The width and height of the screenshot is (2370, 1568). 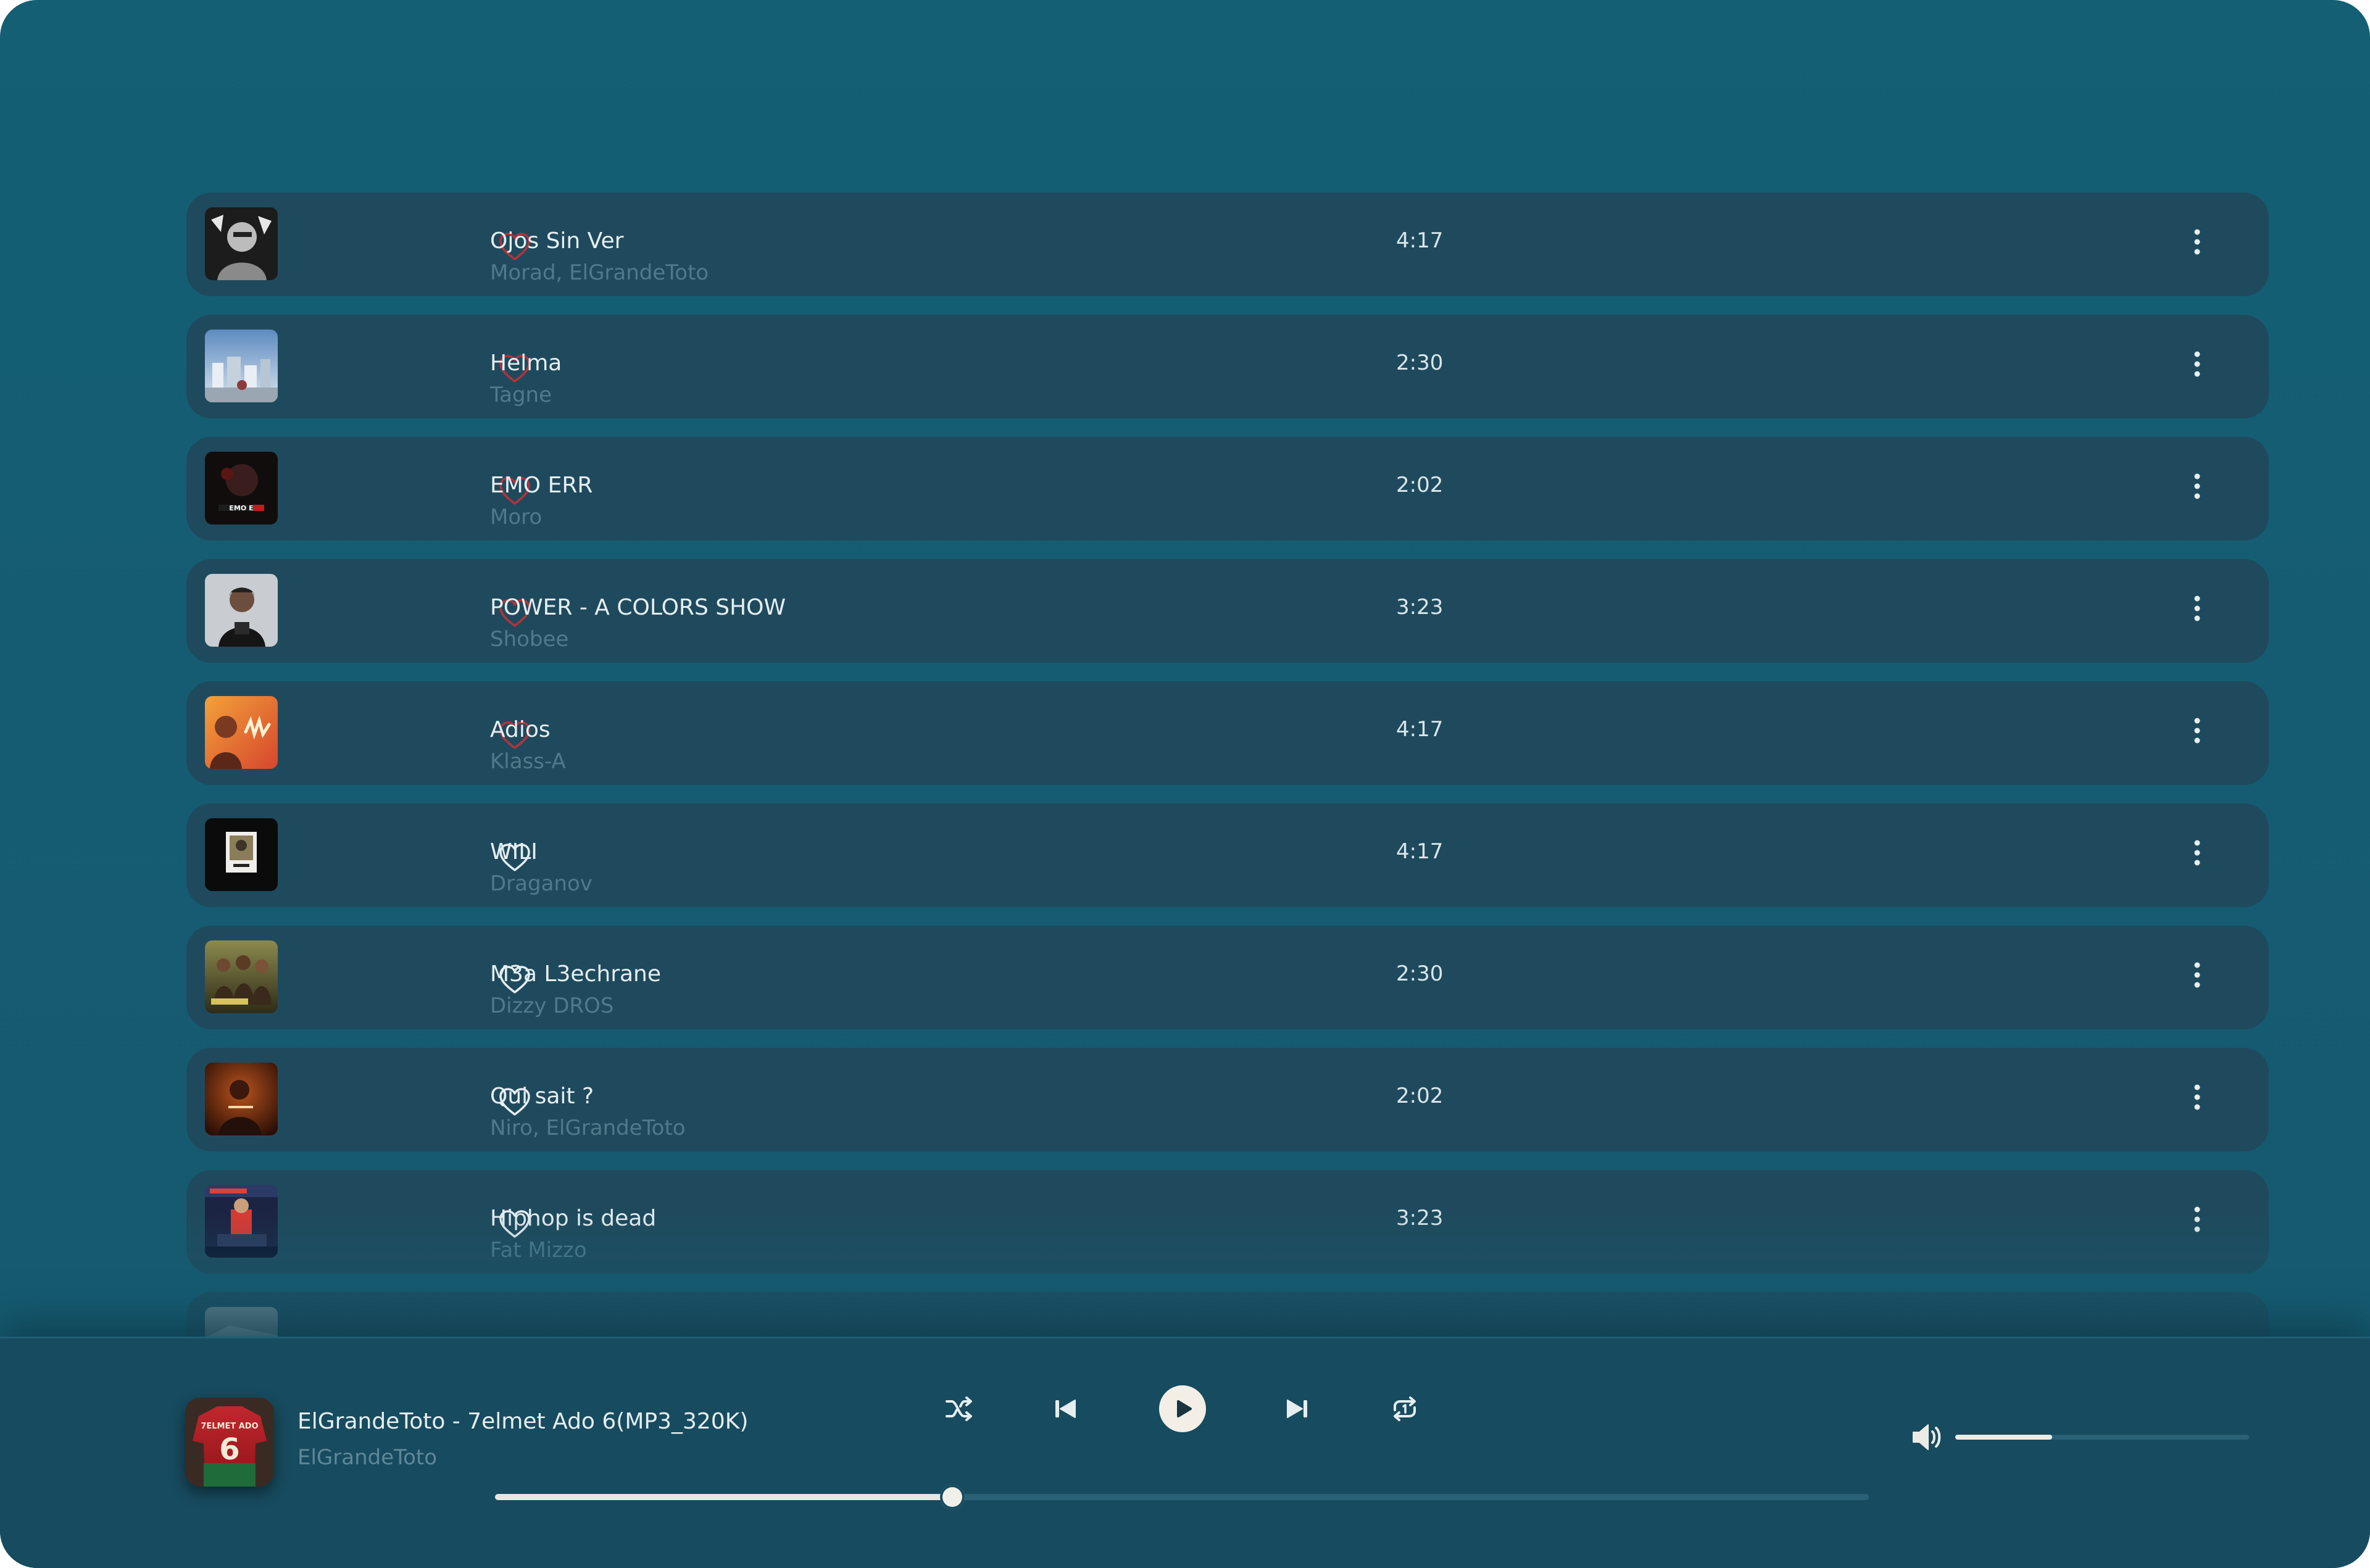 What do you see at coordinates (588, 1128) in the screenshot?
I see `song-artist: Niro, ElGrandeToto` at bounding box center [588, 1128].